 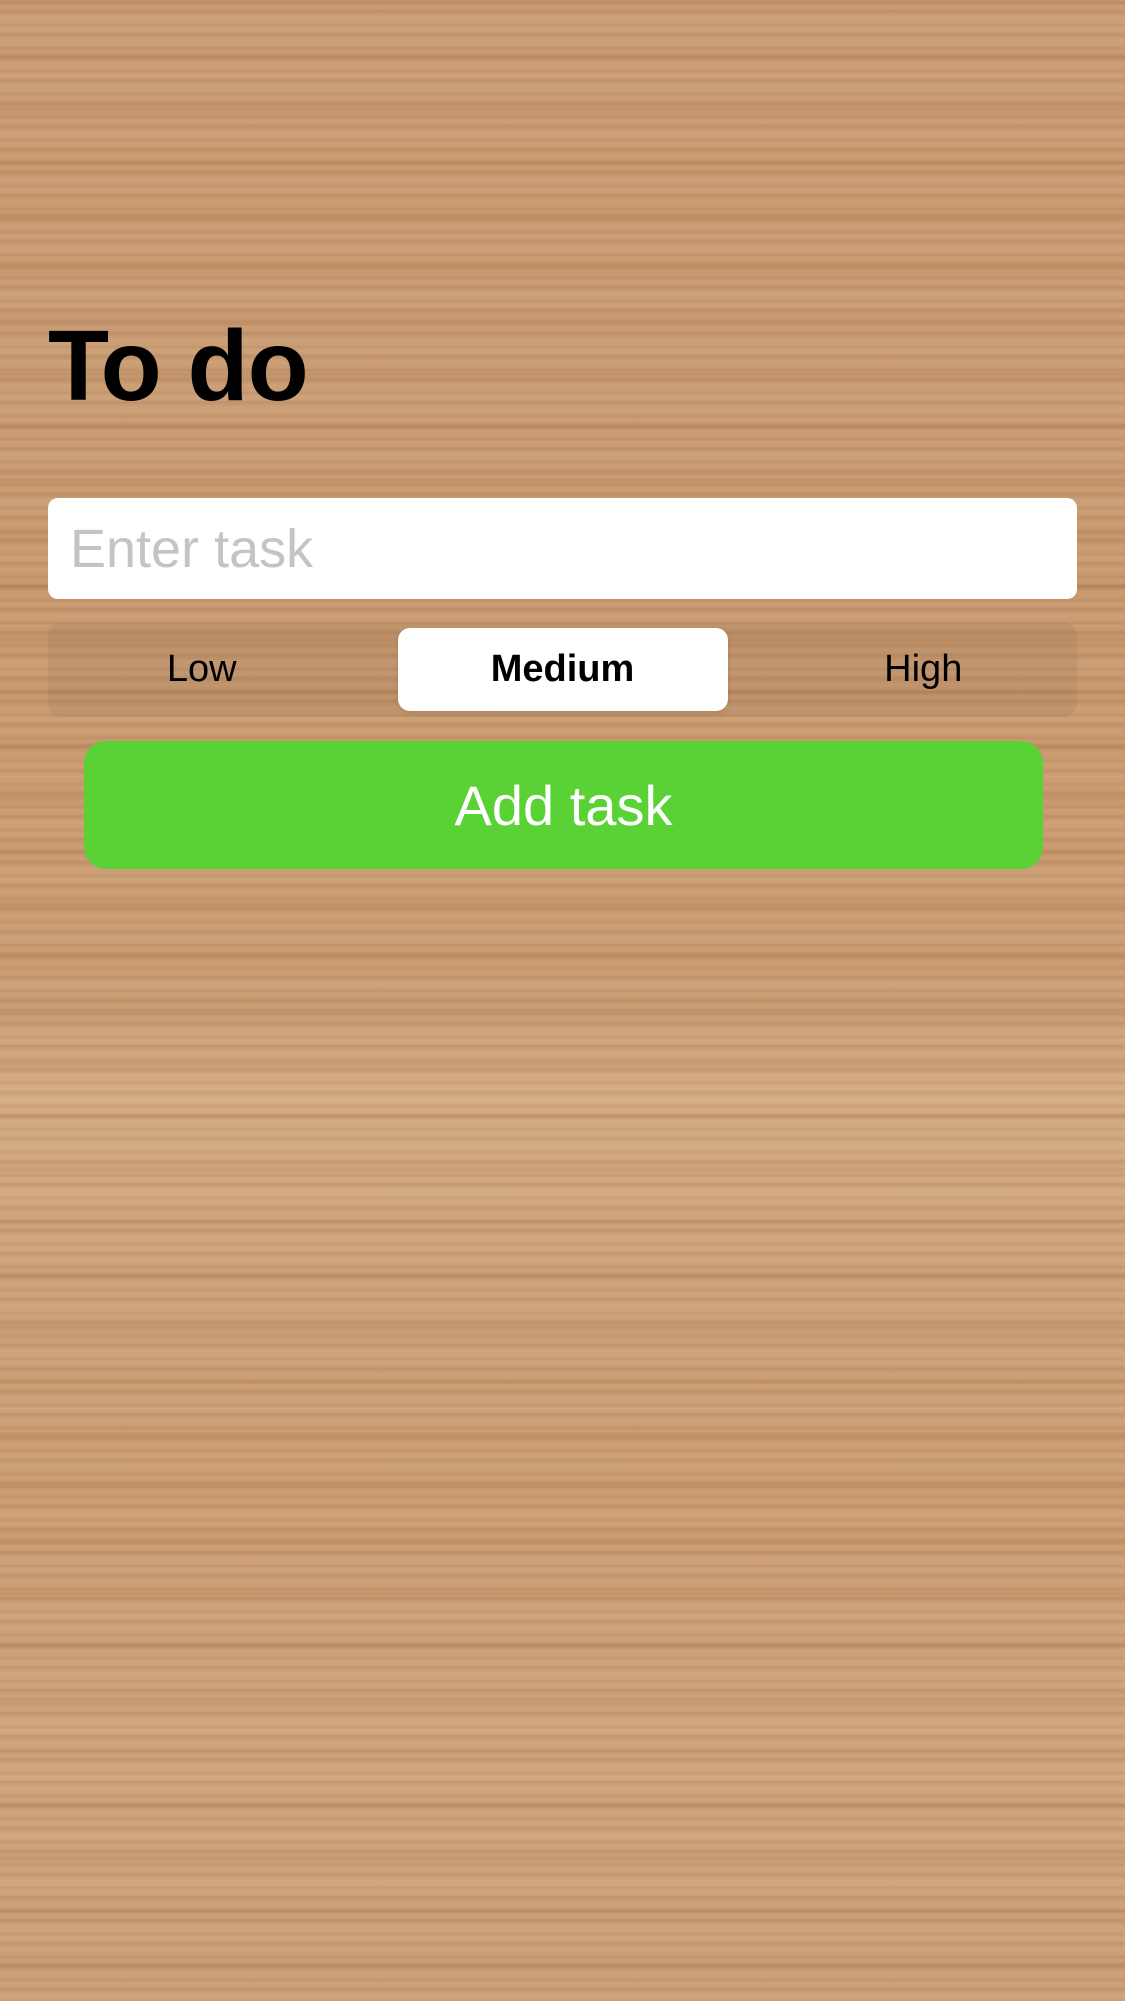 What do you see at coordinates (202, 669) in the screenshot?
I see `priority-option-low: Low` at bounding box center [202, 669].